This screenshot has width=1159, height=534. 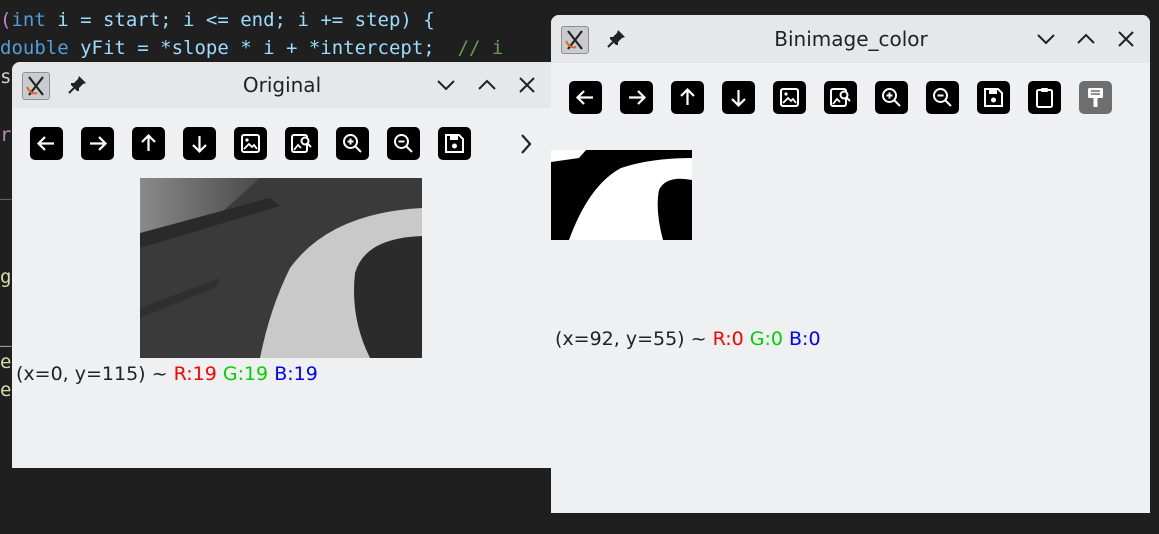 What do you see at coordinates (245, 374) in the screenshot?
I see `green-value: G:19` at bounding box center [245, 374].